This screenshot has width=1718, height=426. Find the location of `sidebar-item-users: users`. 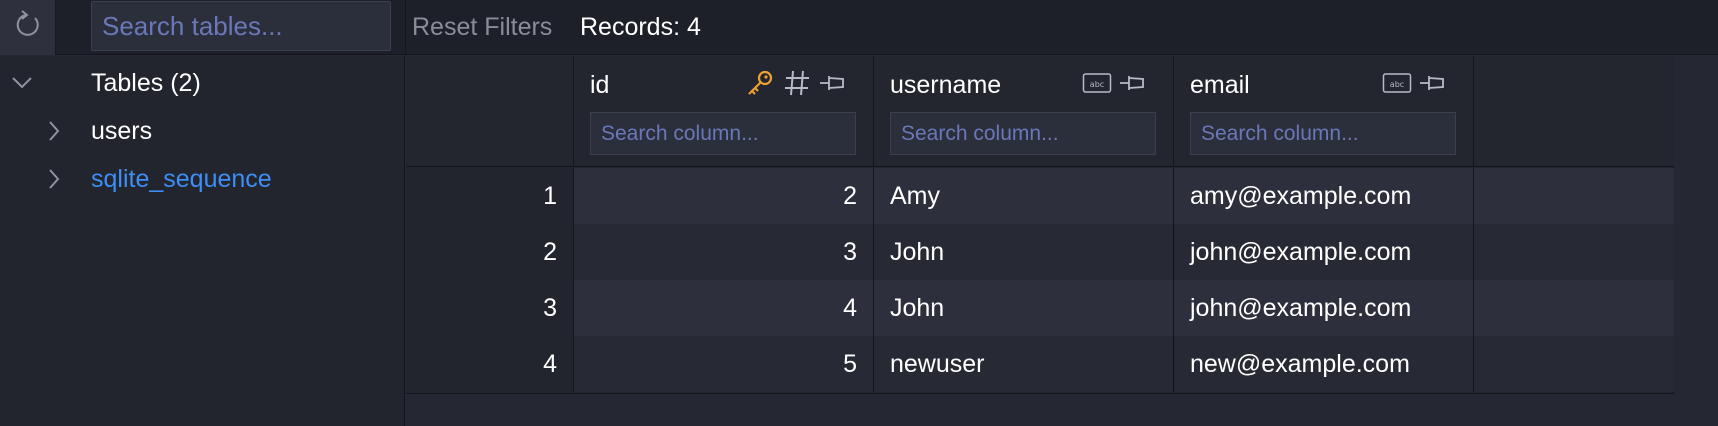

sidebar-item-users: users is located at coordinates (202, 131).